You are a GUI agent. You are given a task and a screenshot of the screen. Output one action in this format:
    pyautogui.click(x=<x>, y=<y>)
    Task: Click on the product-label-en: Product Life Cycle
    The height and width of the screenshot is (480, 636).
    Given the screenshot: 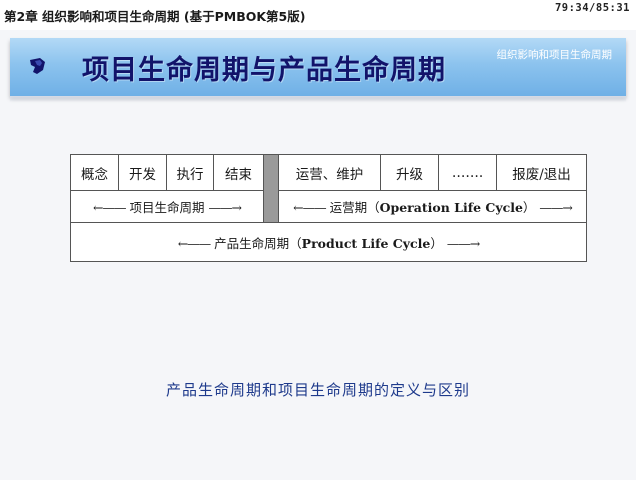 What is the action you would take?
    pyautogui.click(x=366, y=243)
    